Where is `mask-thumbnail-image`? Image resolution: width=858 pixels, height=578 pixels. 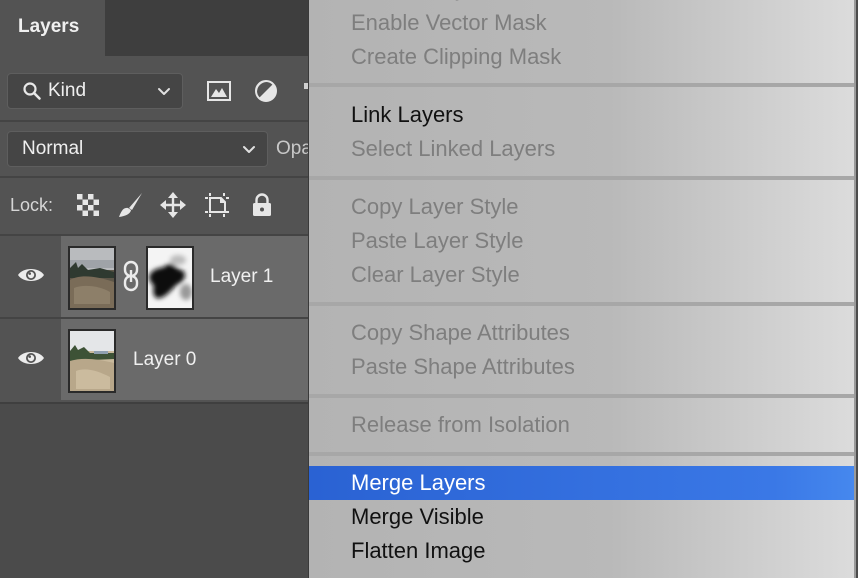
mask-thumbnail-image is located at coordinates (170, 278).